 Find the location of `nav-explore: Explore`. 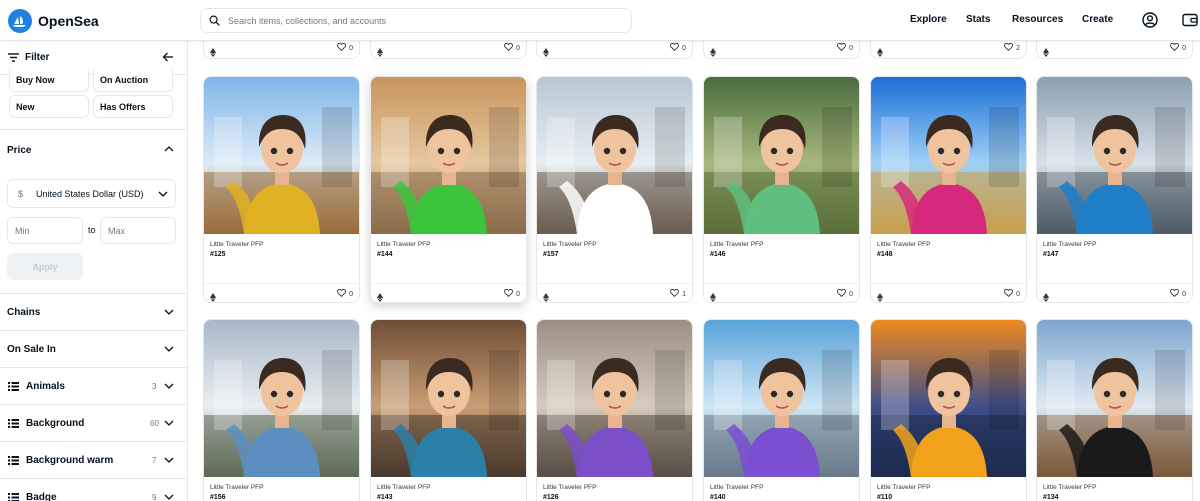

nav-explore: Explore is located at coordinates (928, 19).